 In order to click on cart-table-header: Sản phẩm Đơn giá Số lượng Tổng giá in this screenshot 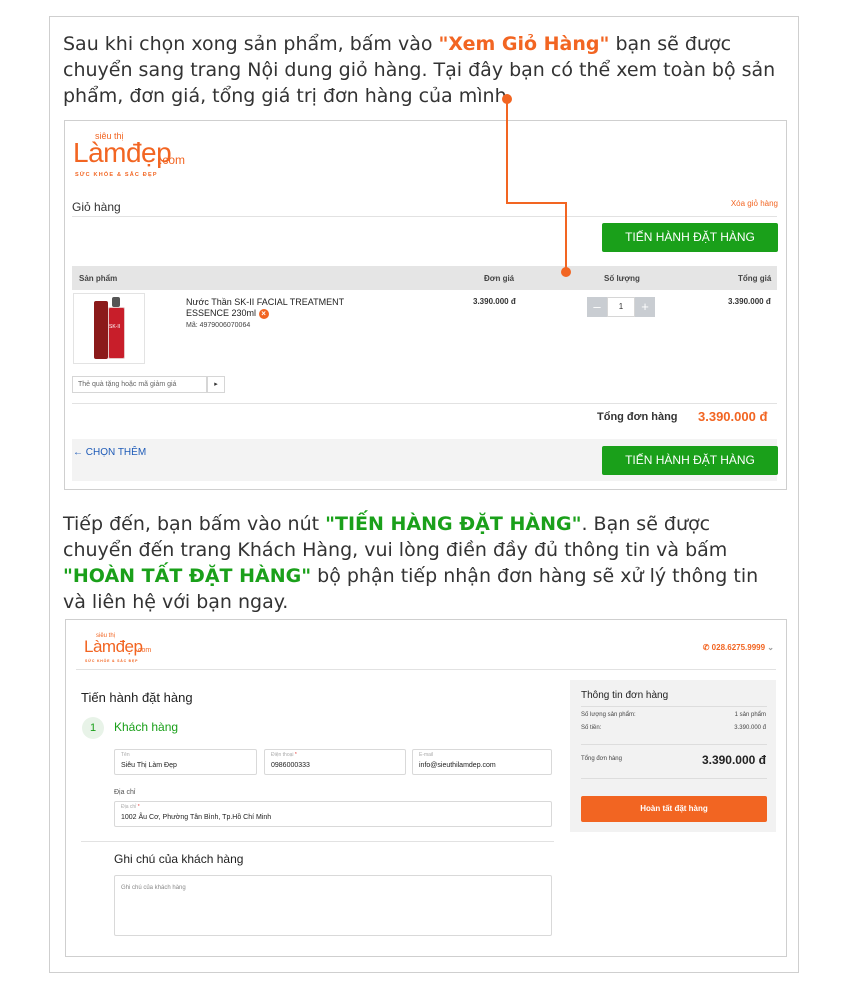, I will do `click(424, 278)`.